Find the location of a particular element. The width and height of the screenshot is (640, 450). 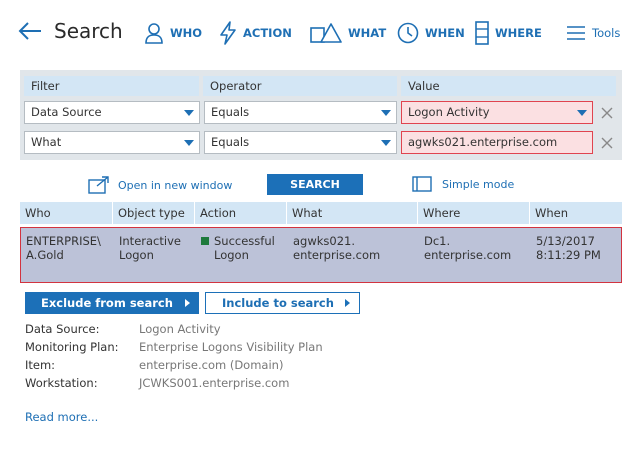

operator-select-row1: Equals is located at coordinates (300, 112).